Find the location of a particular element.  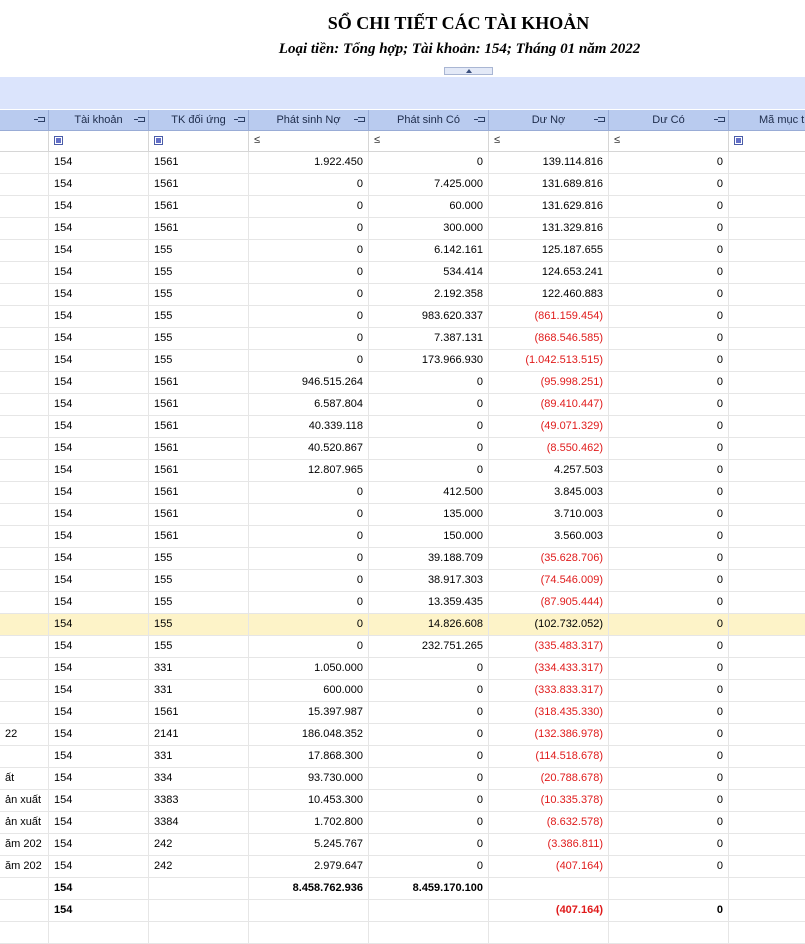

cell-du-co is located at coordinates (669, 932).